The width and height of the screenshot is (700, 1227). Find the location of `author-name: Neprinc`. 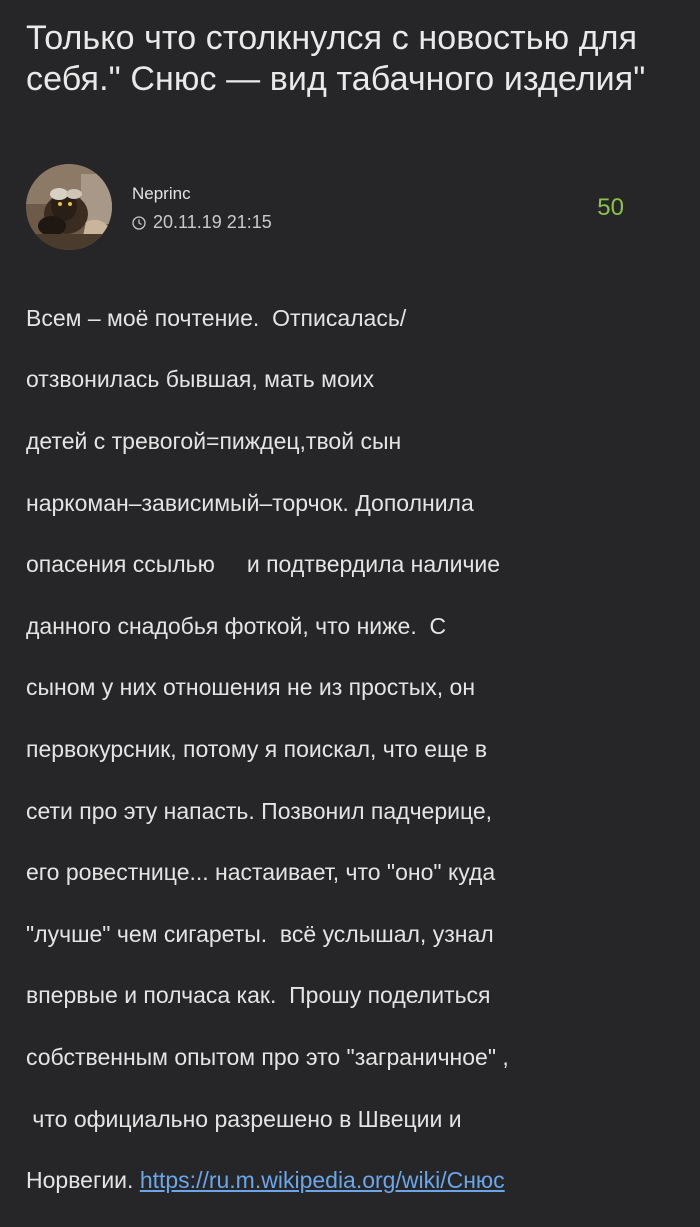

author-name: Neprinc is located at coordinates (161, 194).